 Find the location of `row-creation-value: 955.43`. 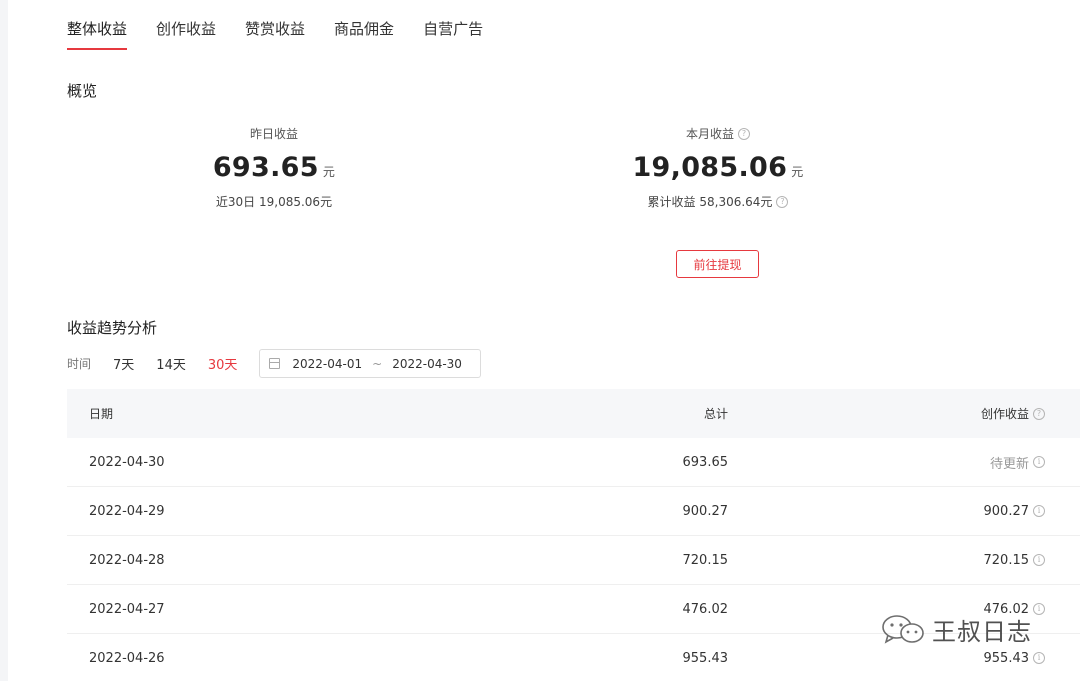

row-creation-value: 955.43 is located at coordinates (1006, 658).